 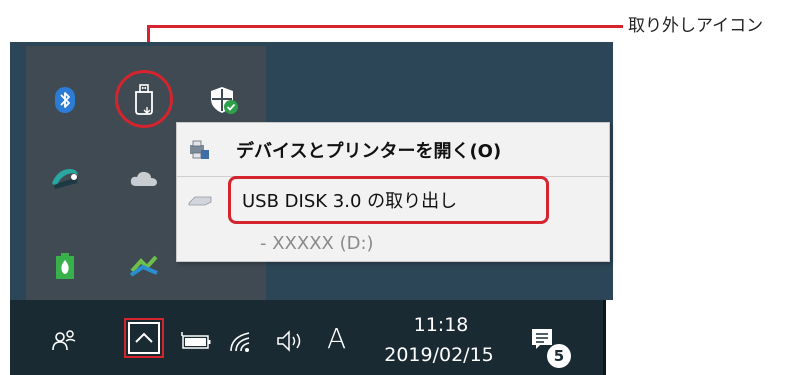 What do you see at coordinates (206, 150) in the screenshot?
I see `devices-printers-icon` at bounding box center [206, 150].